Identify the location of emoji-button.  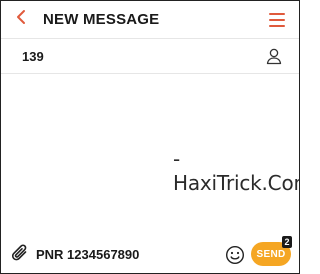
(235, 255).